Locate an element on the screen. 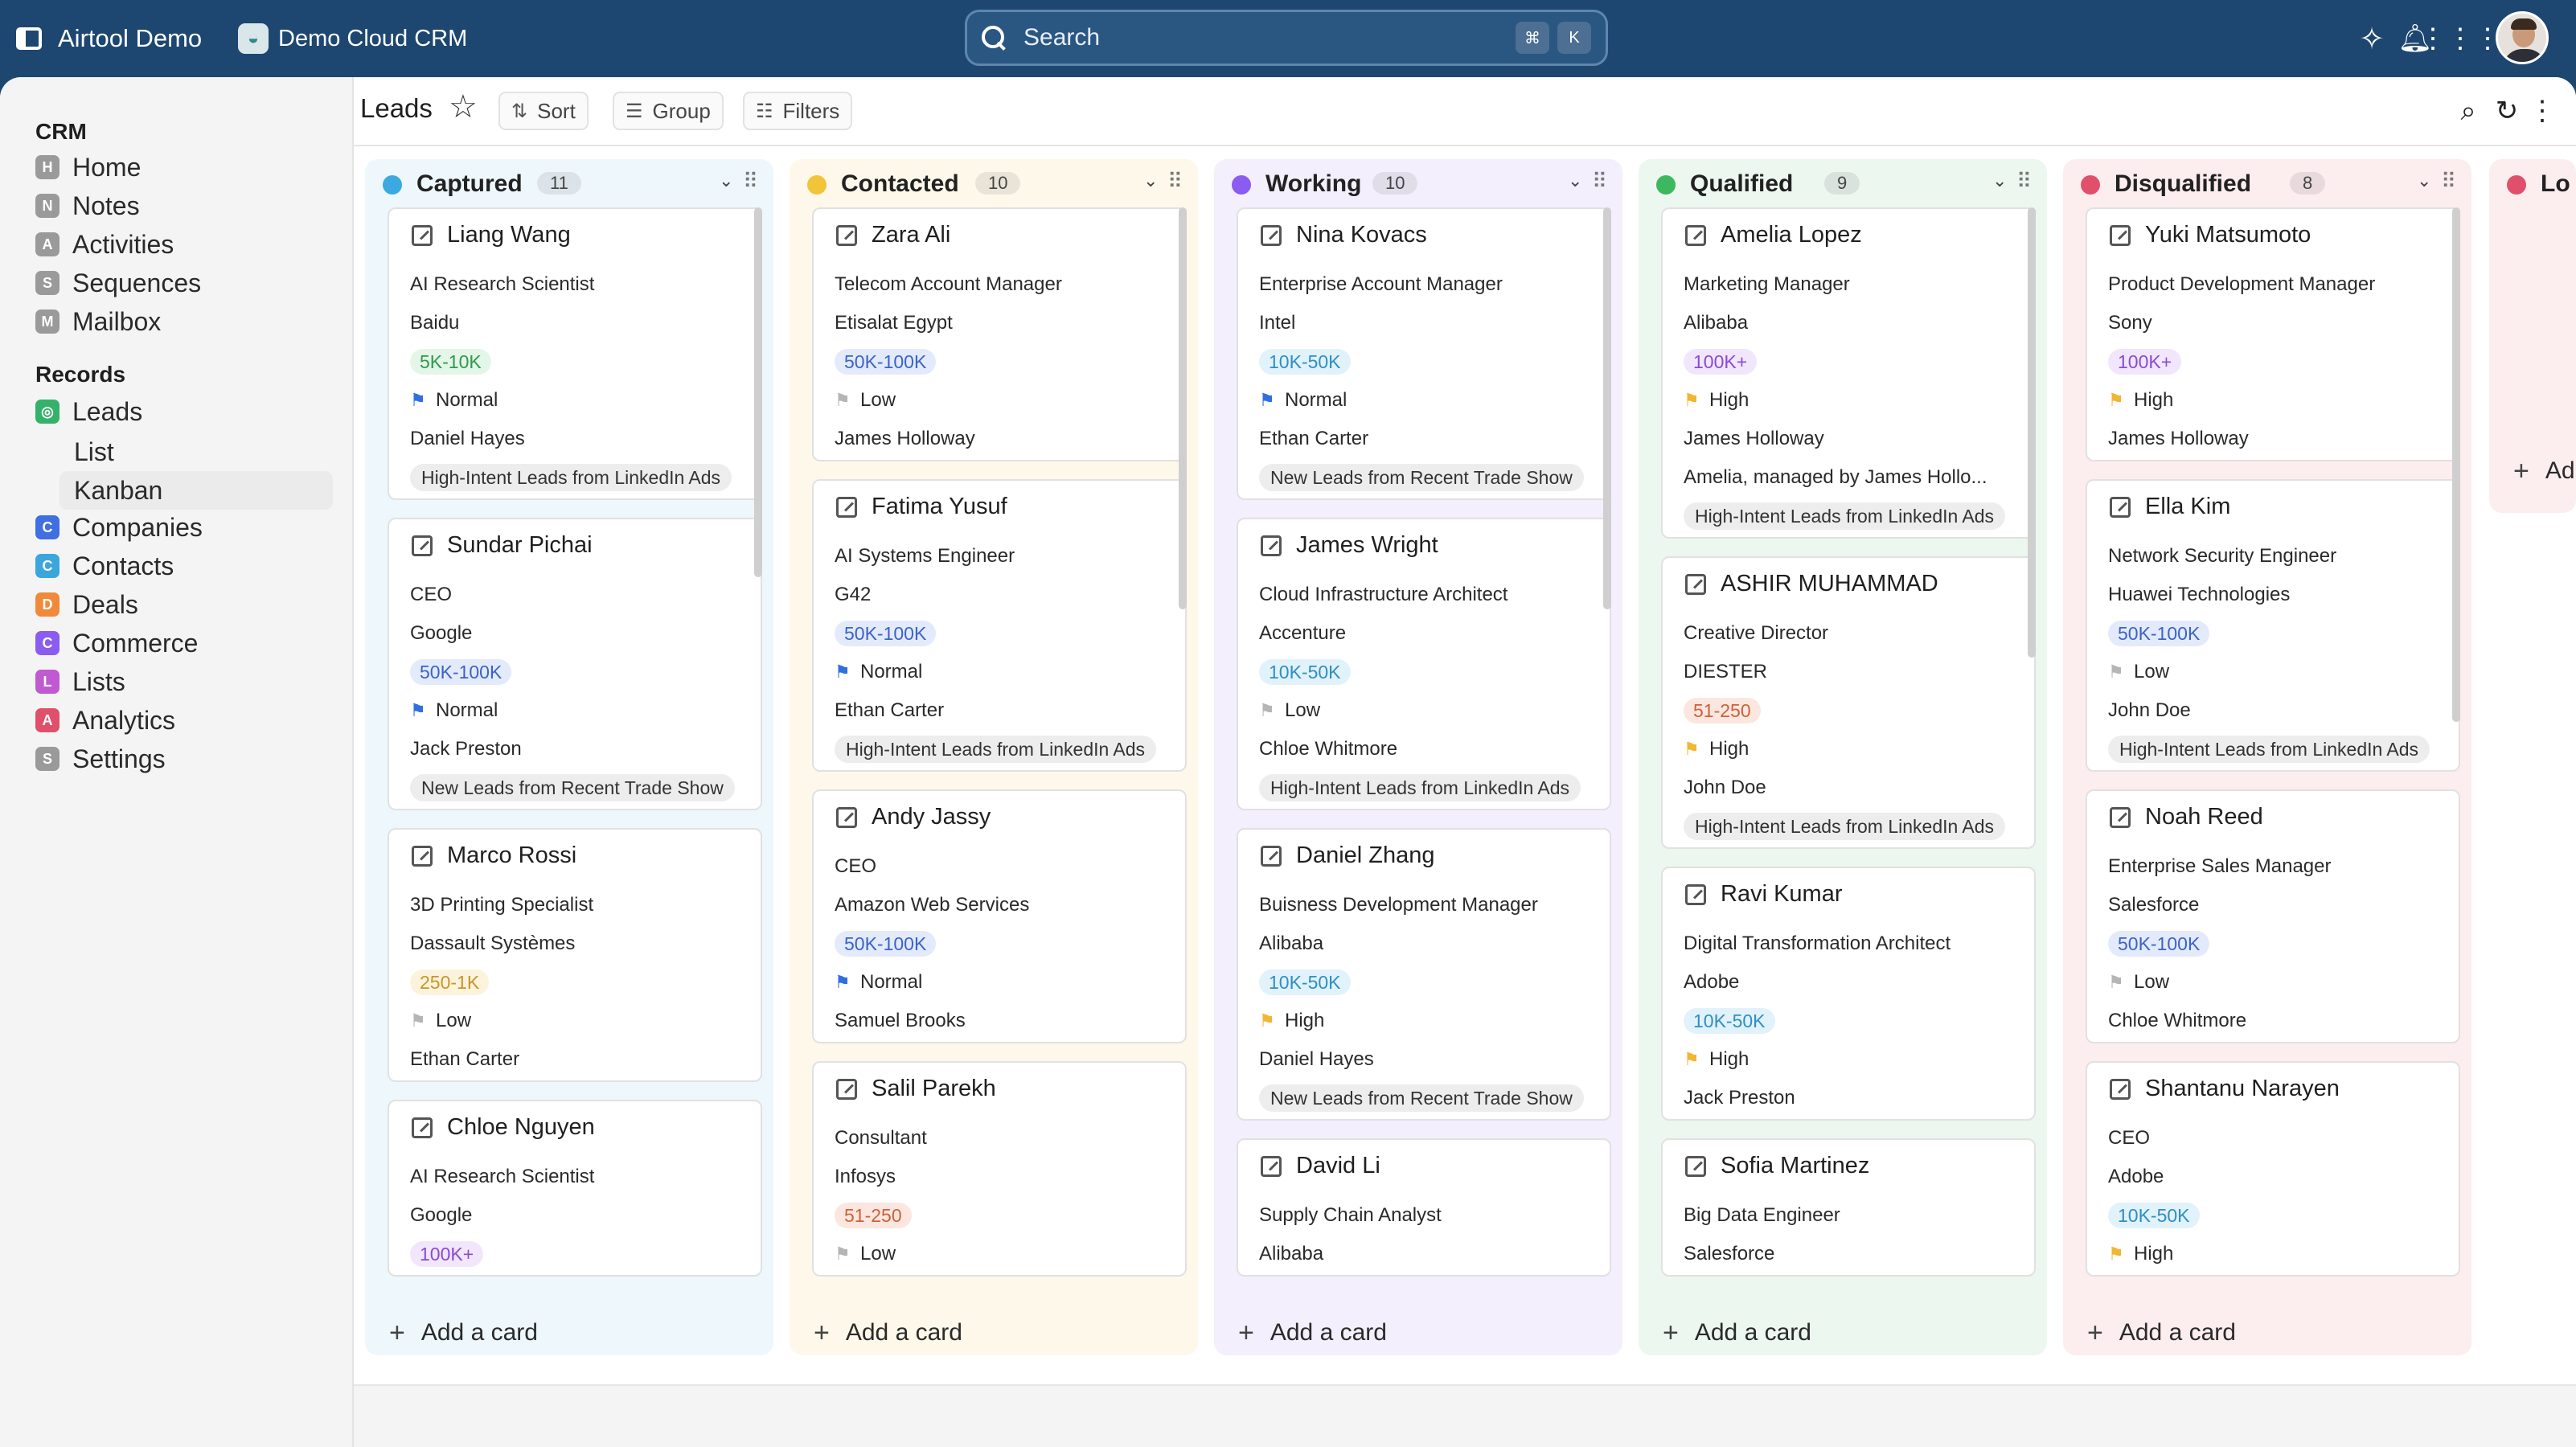  sidebar-item-notes: N Notes is located at coordinates (87, 205).